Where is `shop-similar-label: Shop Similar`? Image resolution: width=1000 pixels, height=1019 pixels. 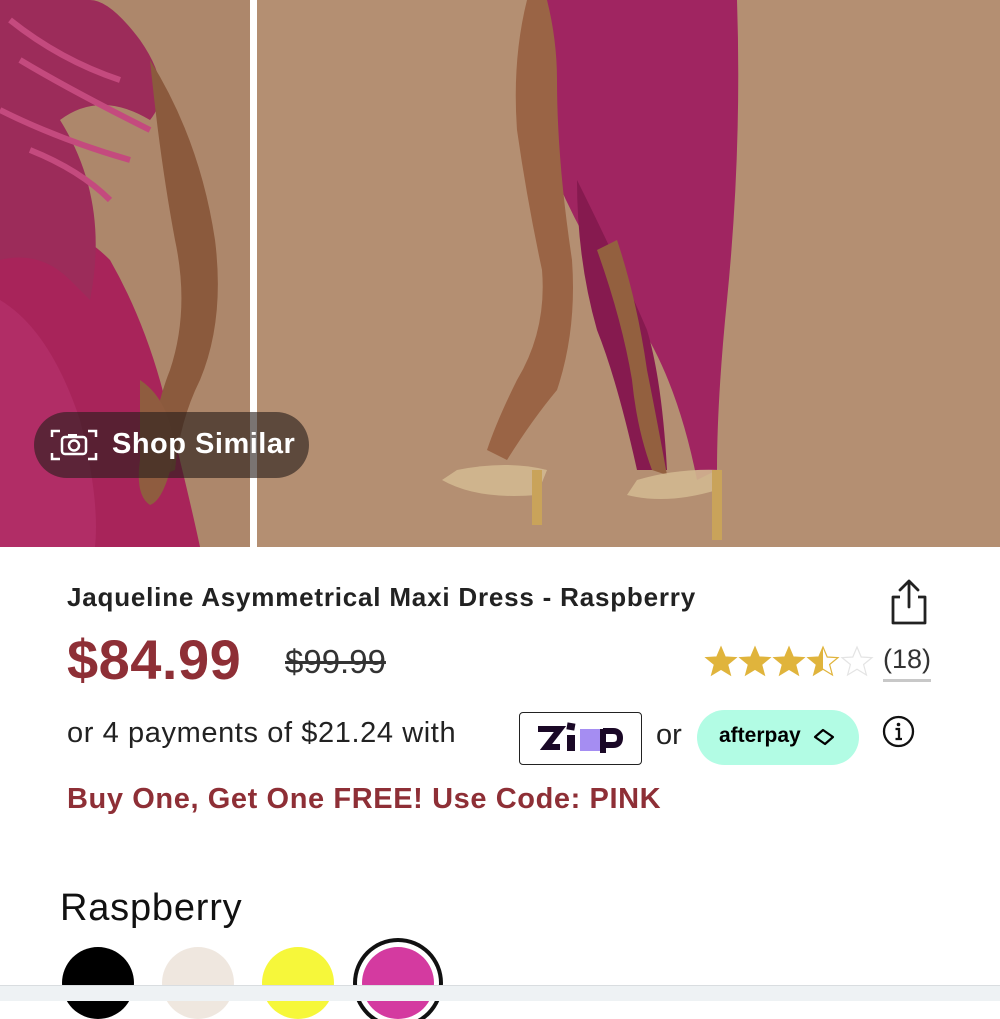 shop-similar-label: Shop Similar is located at coordinates (204, 444).